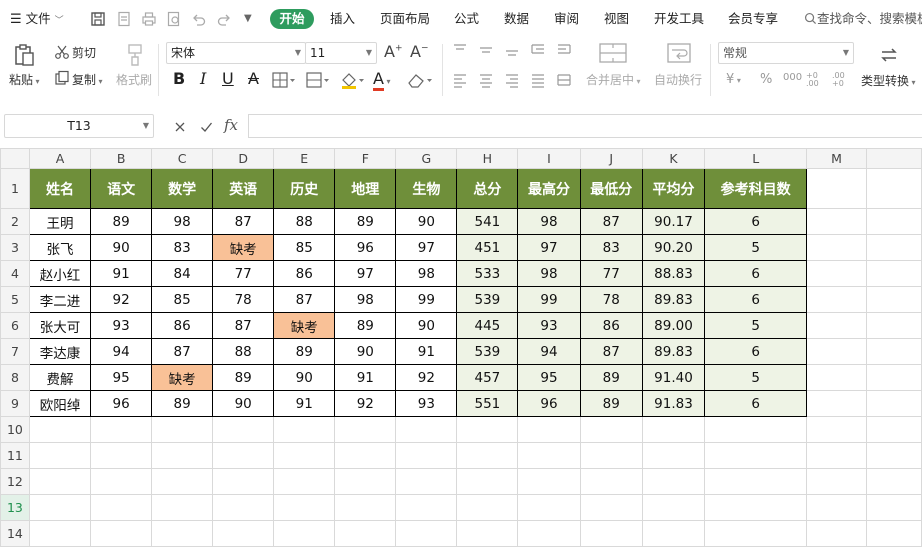  What do you see at coordinates (135, 55) in the screenshot?
I see `format-painter-icon` at bounding box center [135, 55].